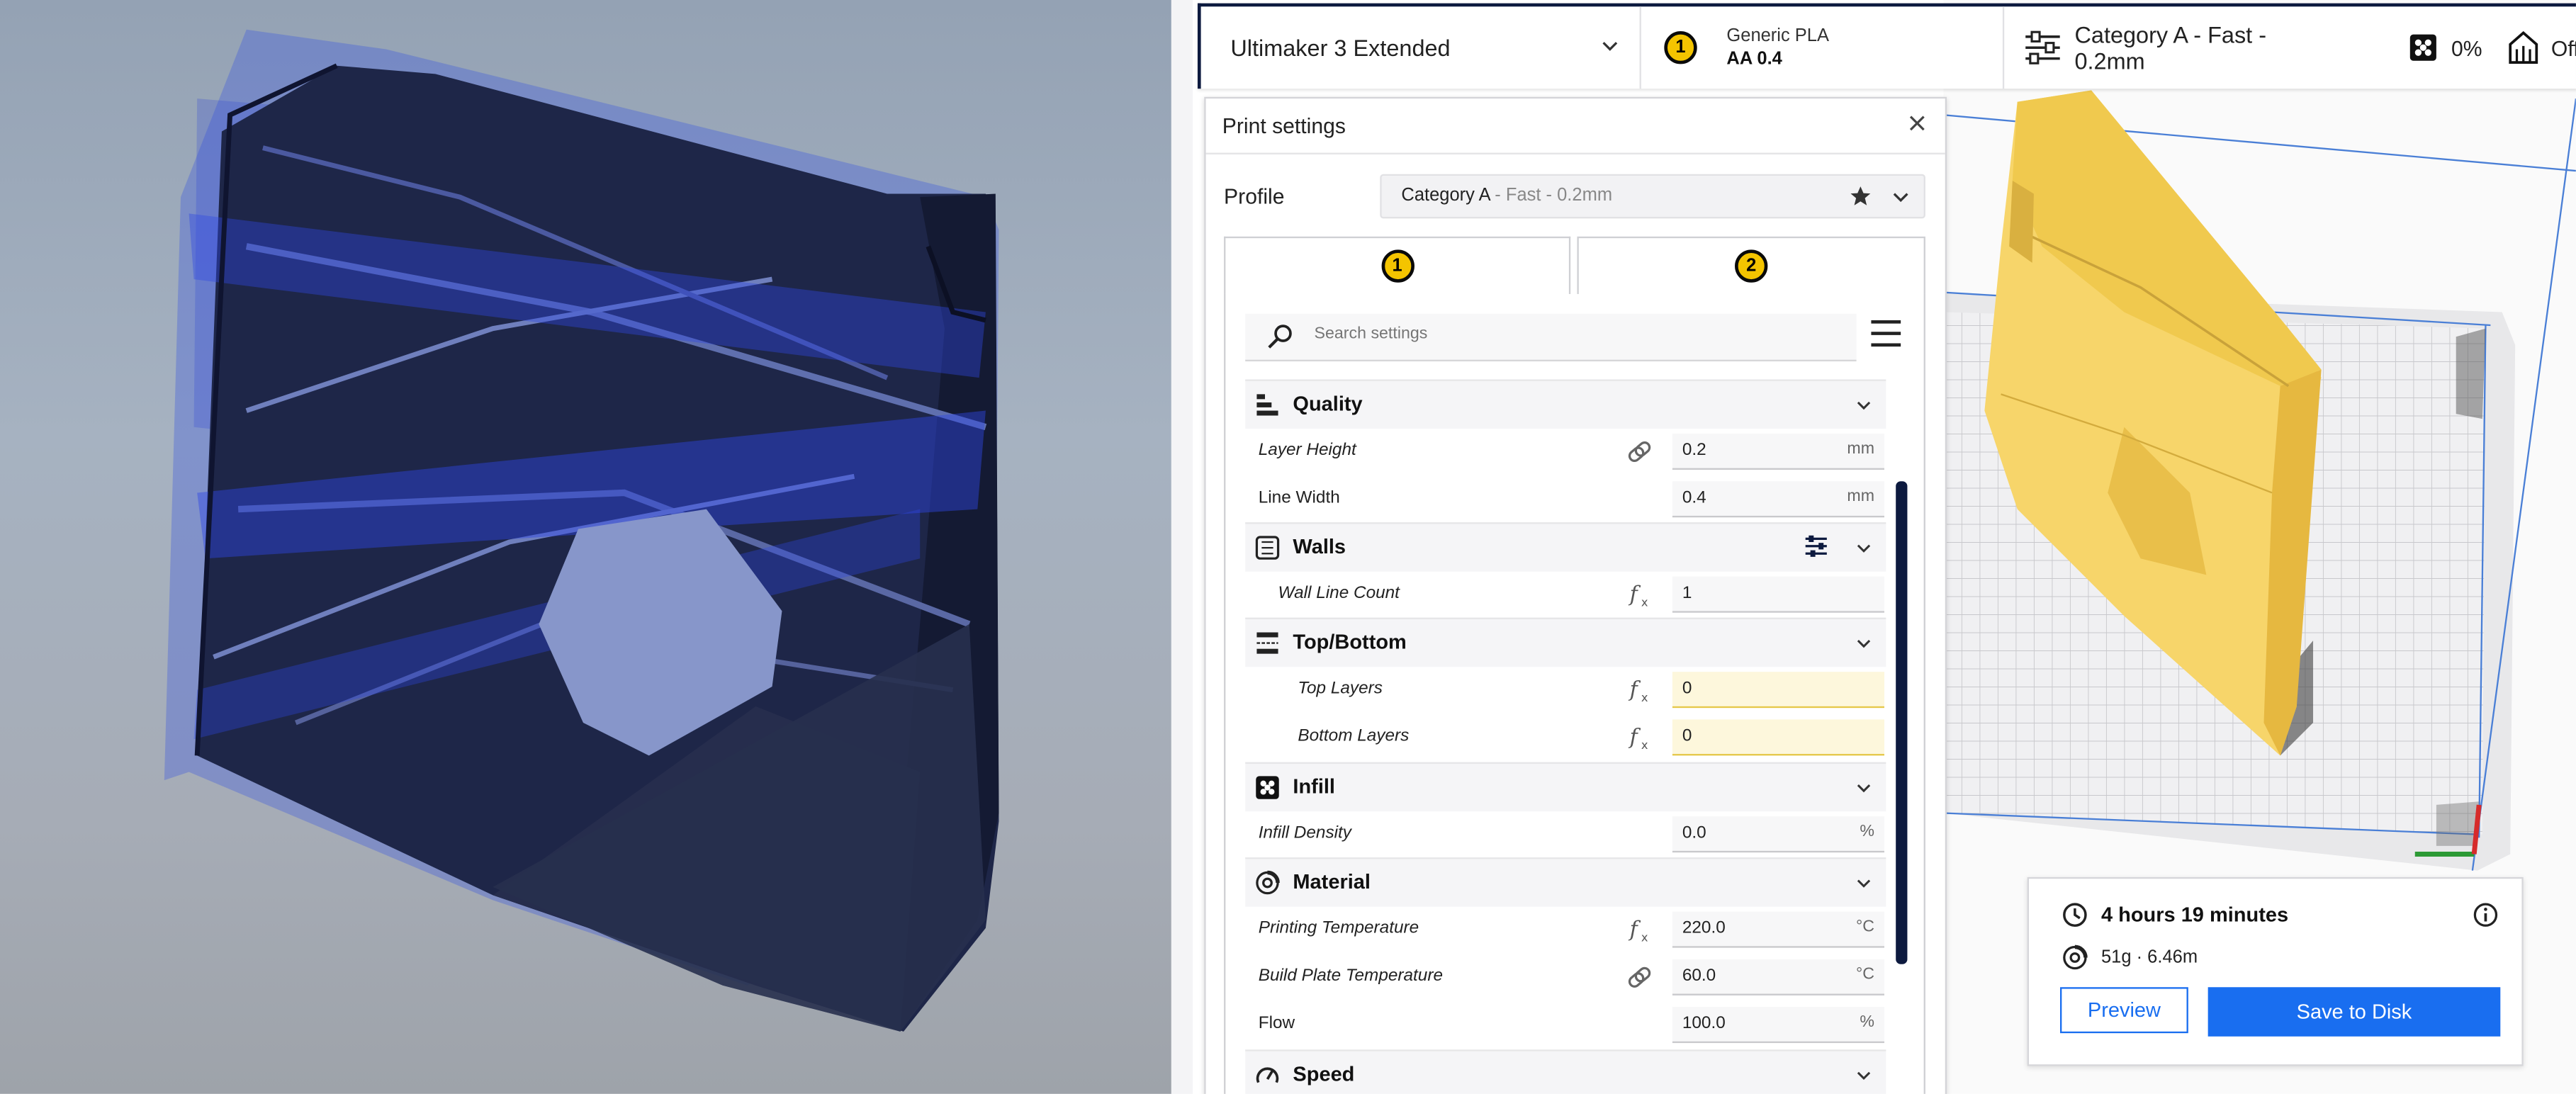 The height and width of the screenshot is (1094, 2576). I want to click on menu-icon, so click(1885, 334).